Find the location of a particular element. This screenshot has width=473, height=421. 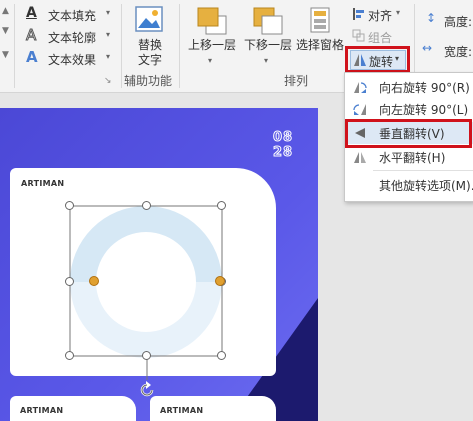

menu-item-rotate-left: 向左旋转 90°(L) is located at coordinates (409, 109).